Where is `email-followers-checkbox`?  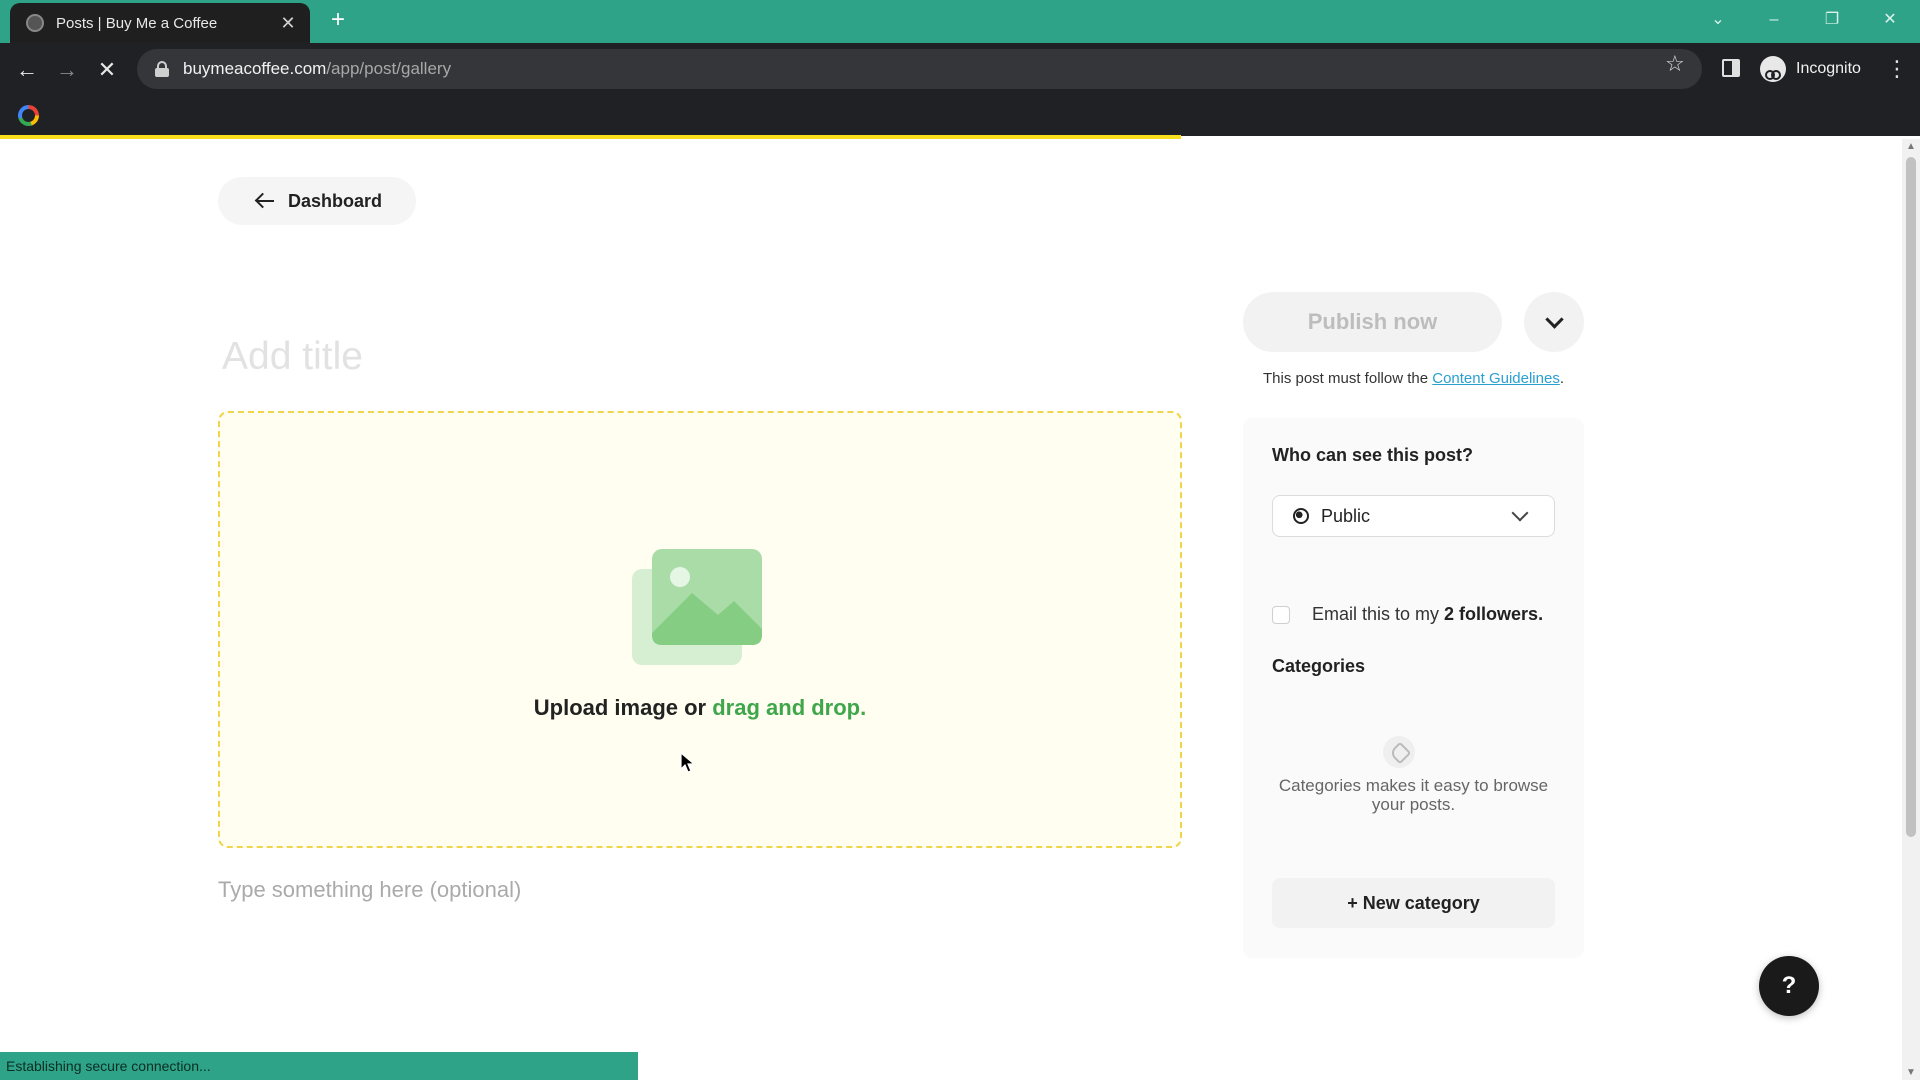 email-followers-checkbox is located at coordinates (1281, 614).